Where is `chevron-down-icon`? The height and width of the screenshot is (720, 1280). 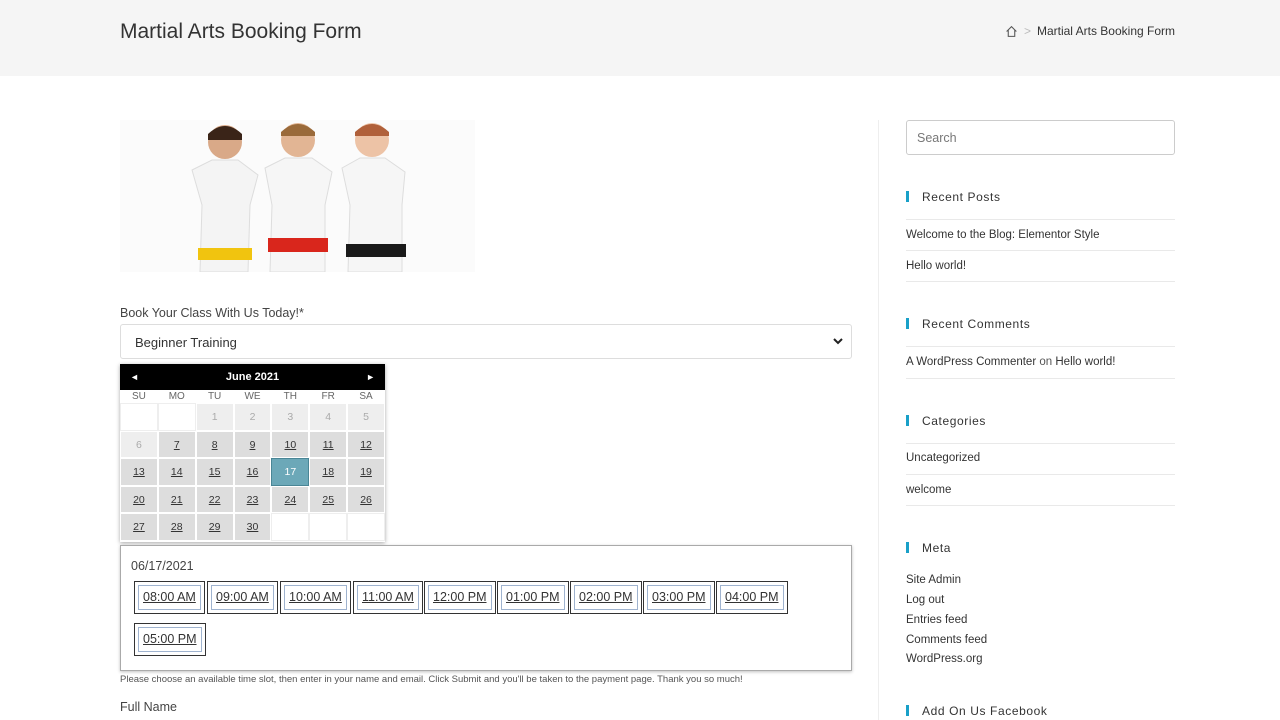 chevron-down-icon is located at coordinates (838, 341).